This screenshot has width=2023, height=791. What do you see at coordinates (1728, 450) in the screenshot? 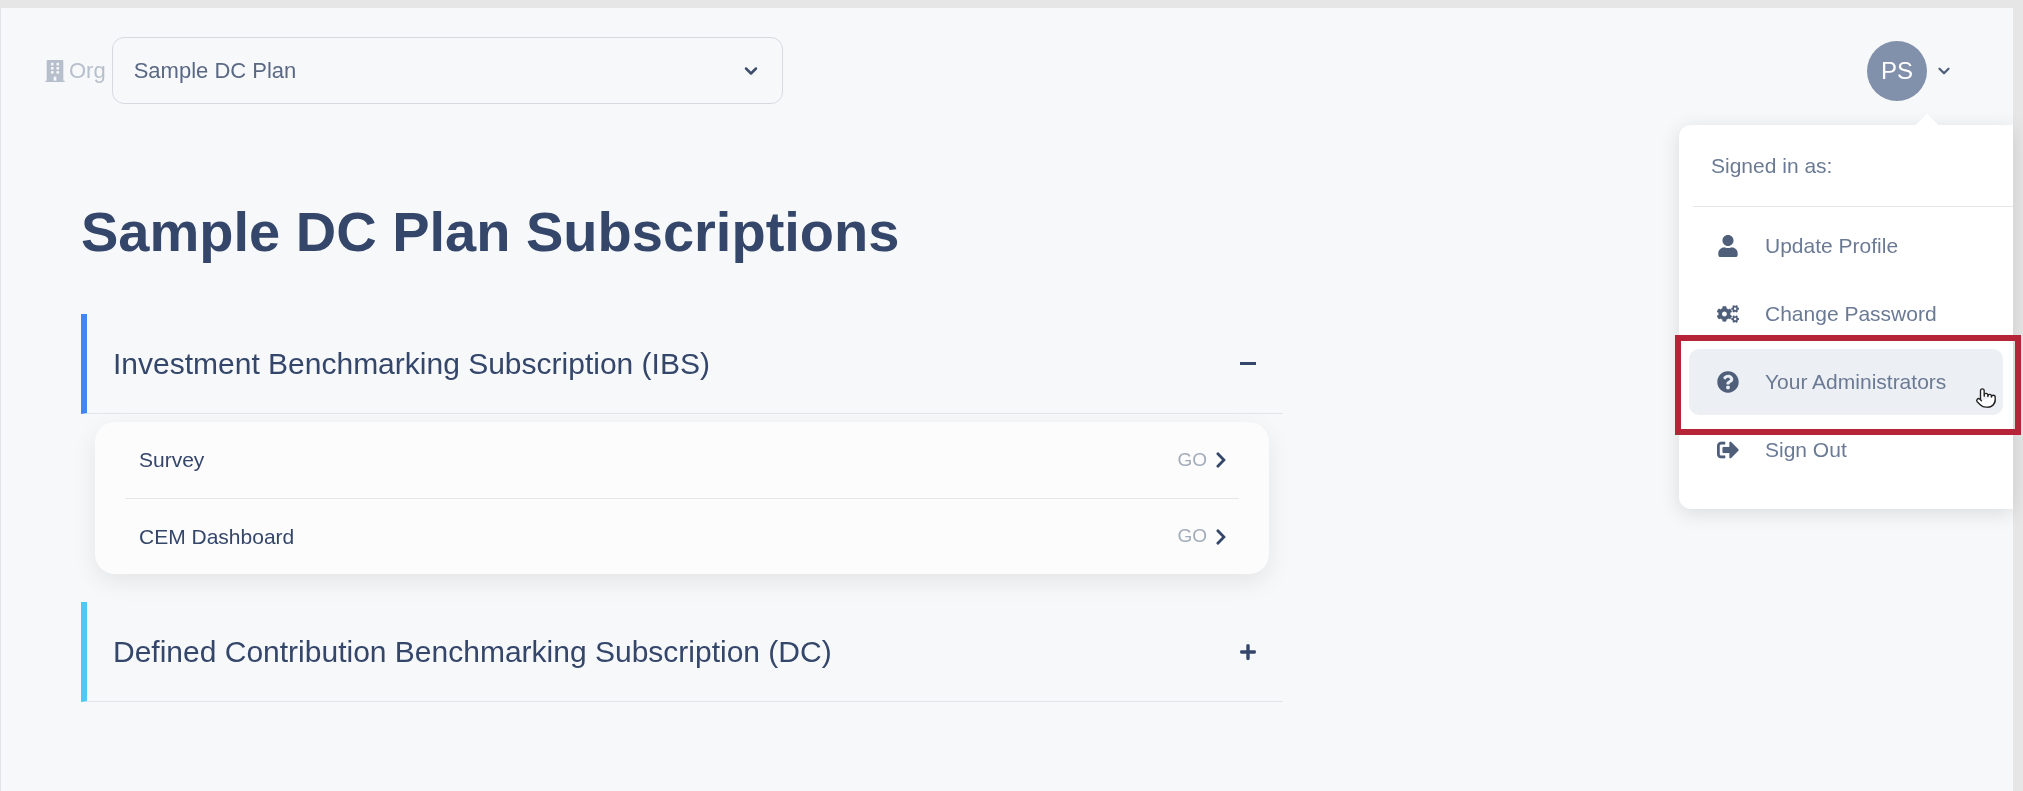
I see `sign-out-icon` at bounding box center [1728, 450].